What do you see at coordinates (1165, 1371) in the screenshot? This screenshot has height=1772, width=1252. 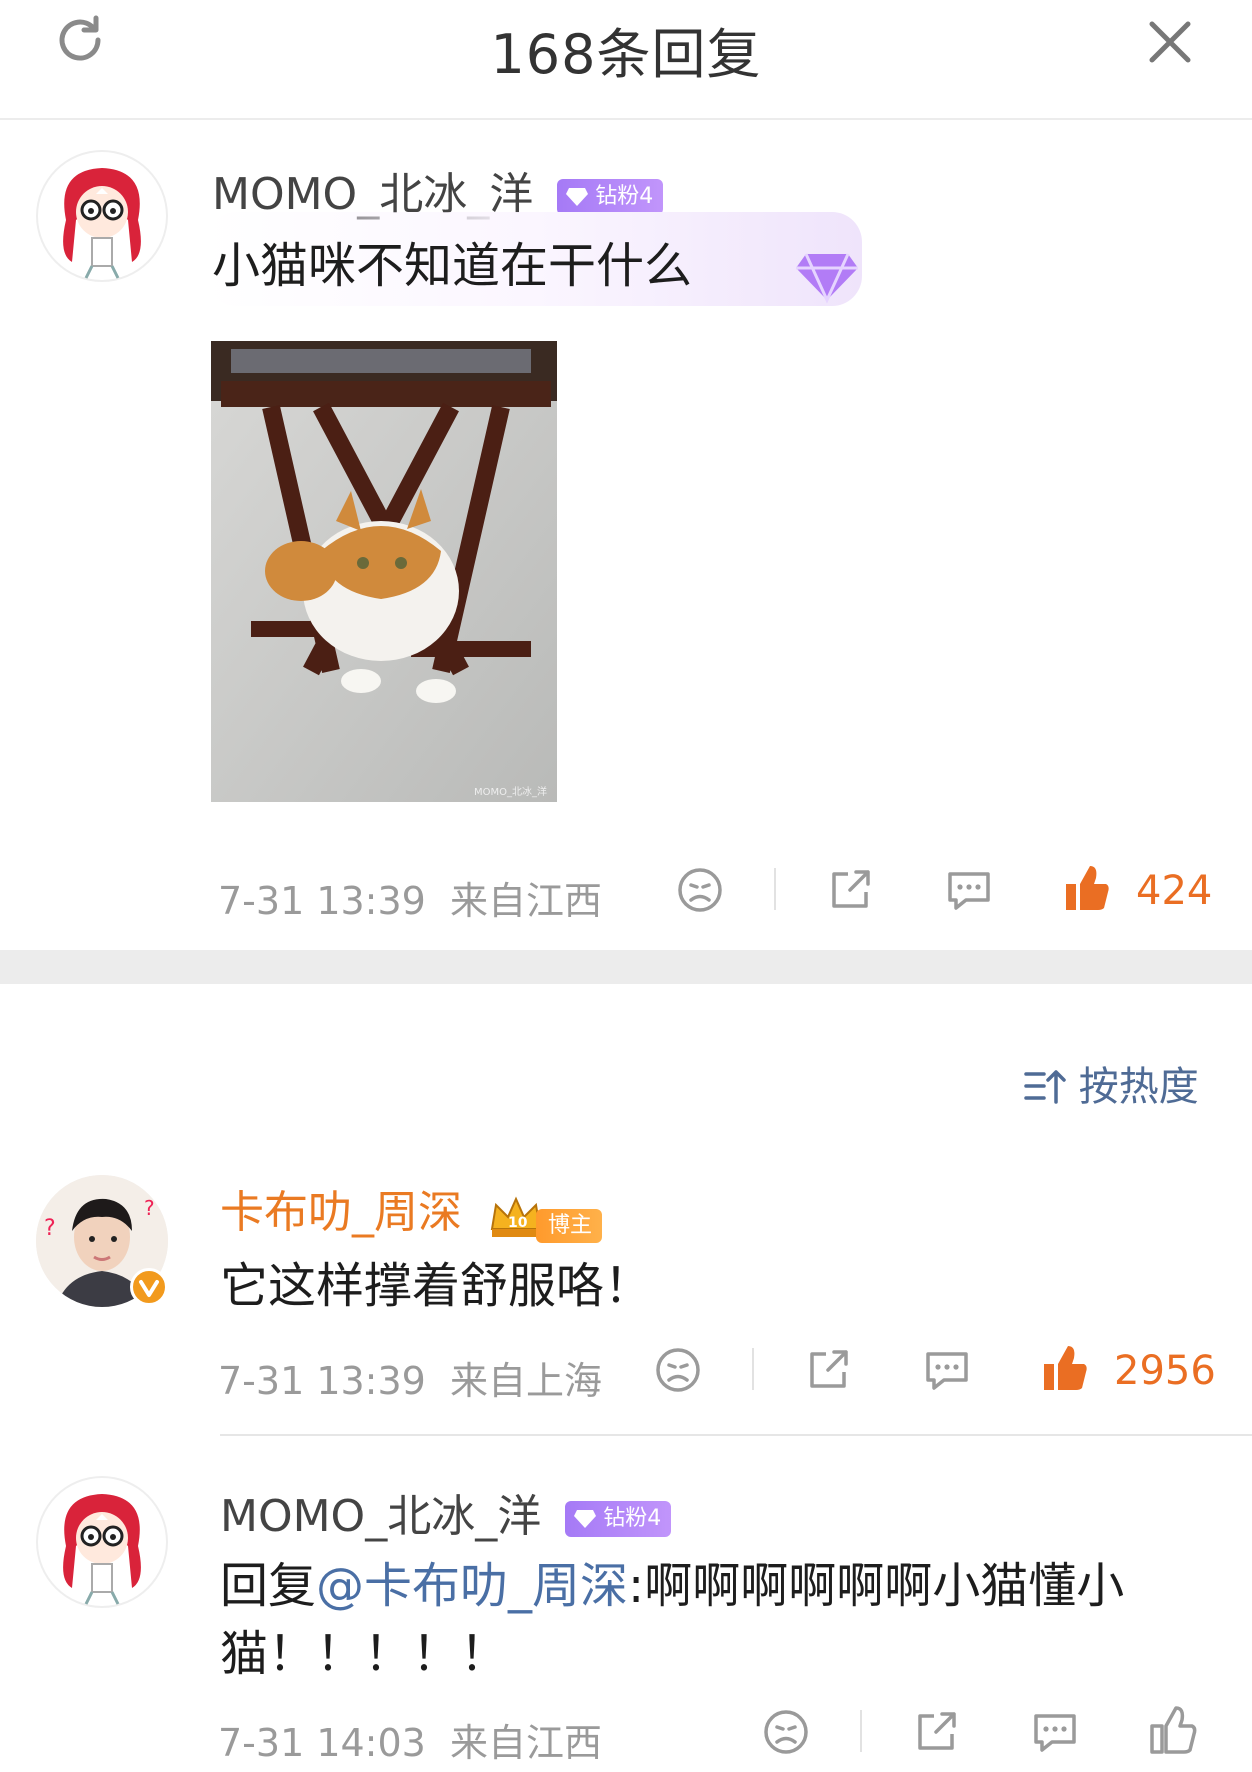 I see `like-count: 2956` at bounding box center [1165, 1371].